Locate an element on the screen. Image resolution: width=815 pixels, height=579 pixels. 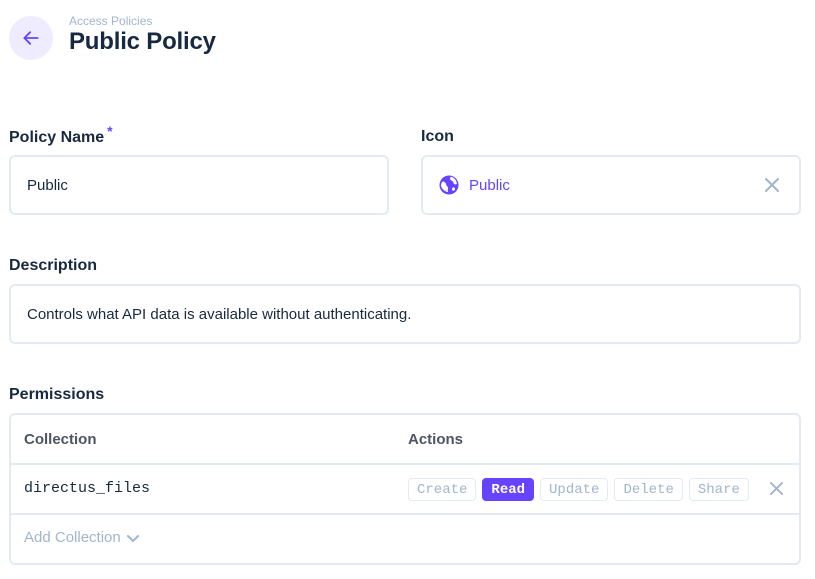
add-collection-button: Add Collection is located at coordinates (82, 537).